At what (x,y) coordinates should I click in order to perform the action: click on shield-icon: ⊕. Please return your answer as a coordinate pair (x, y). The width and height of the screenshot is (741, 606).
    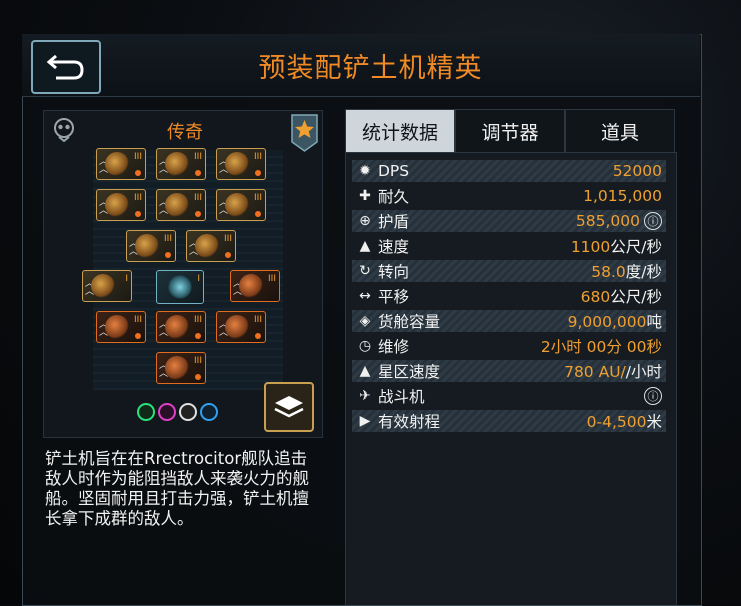
    Looking at the image, I should click on (365, 221).